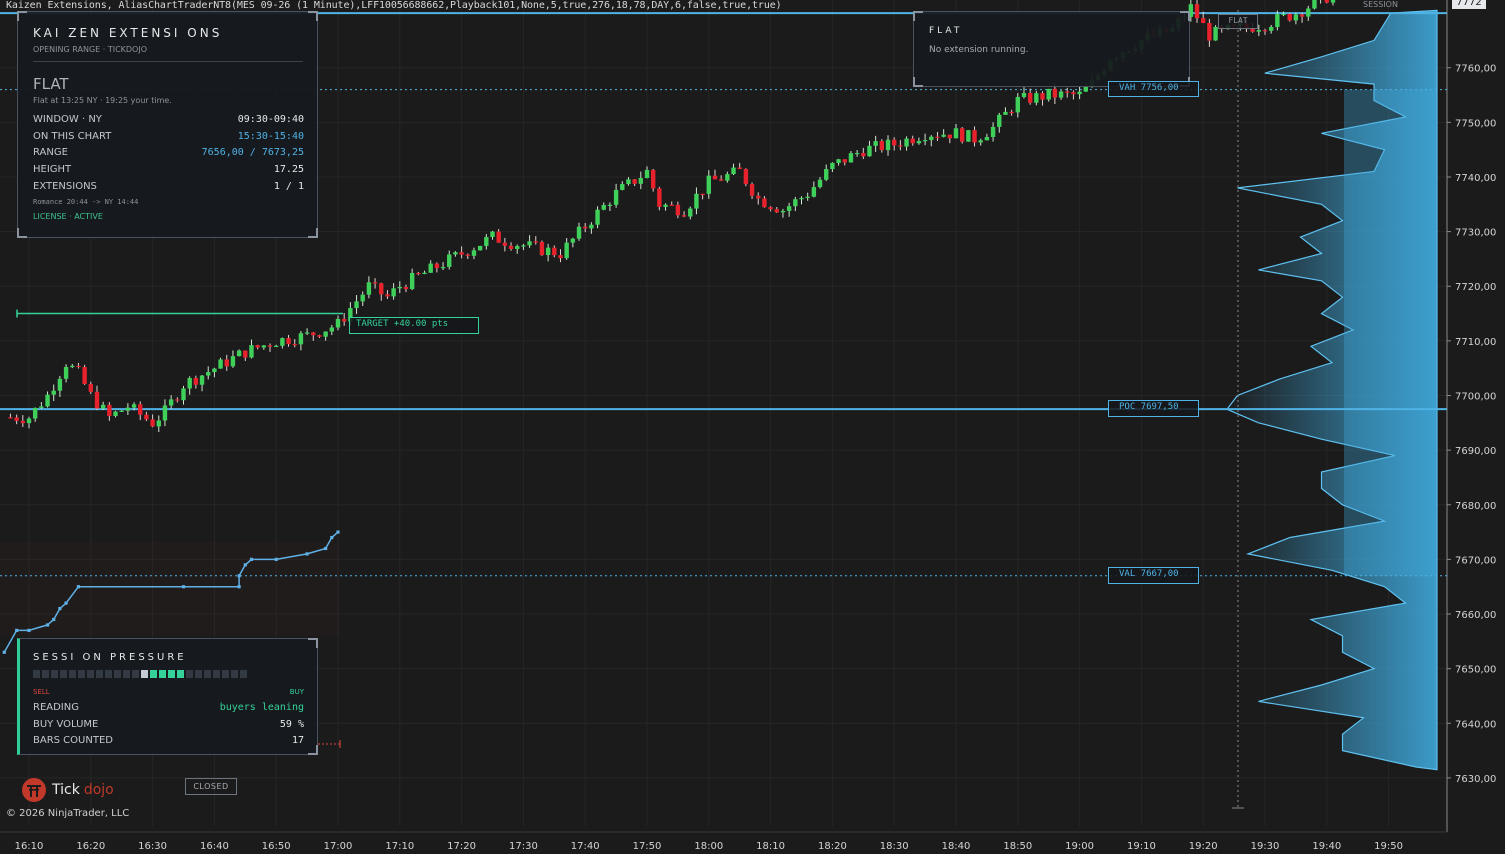 The image size is (1505, 854). What do you see at coordinates (894, 846) in the screenshot?
I see `x-tick-label: 18:30` at bounding box center [894, 846].